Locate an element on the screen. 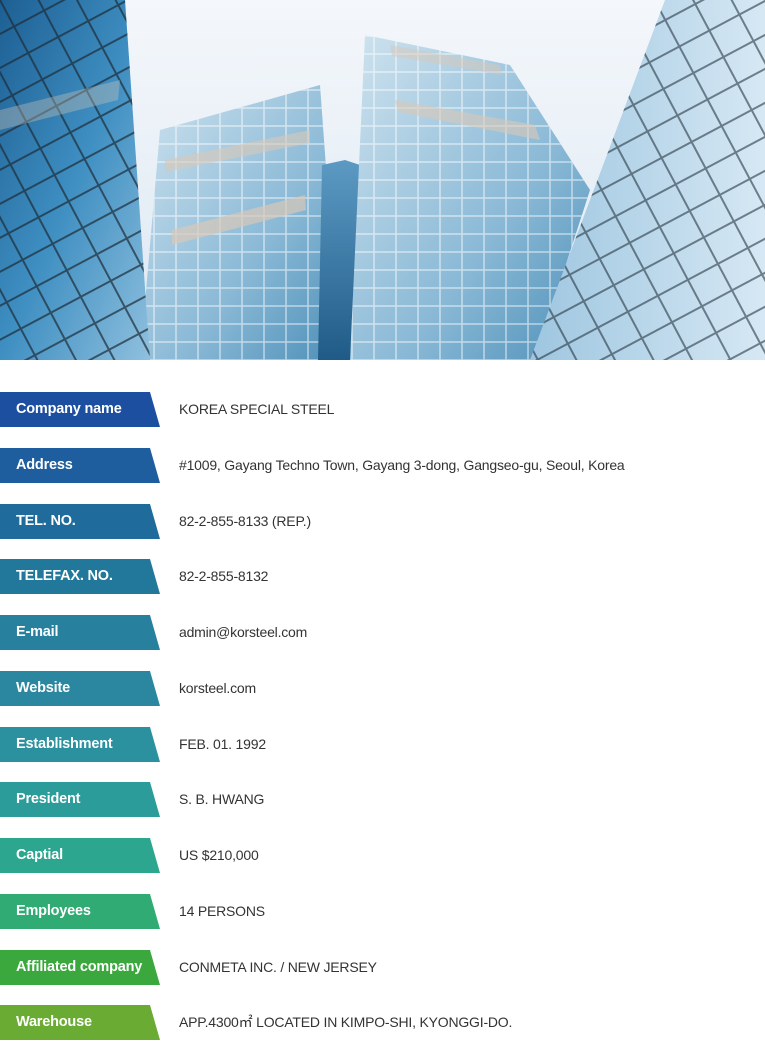 This screenshot has width=765, height=1041. info-row: Website korsteel.com is located at coordinates (382, 688).